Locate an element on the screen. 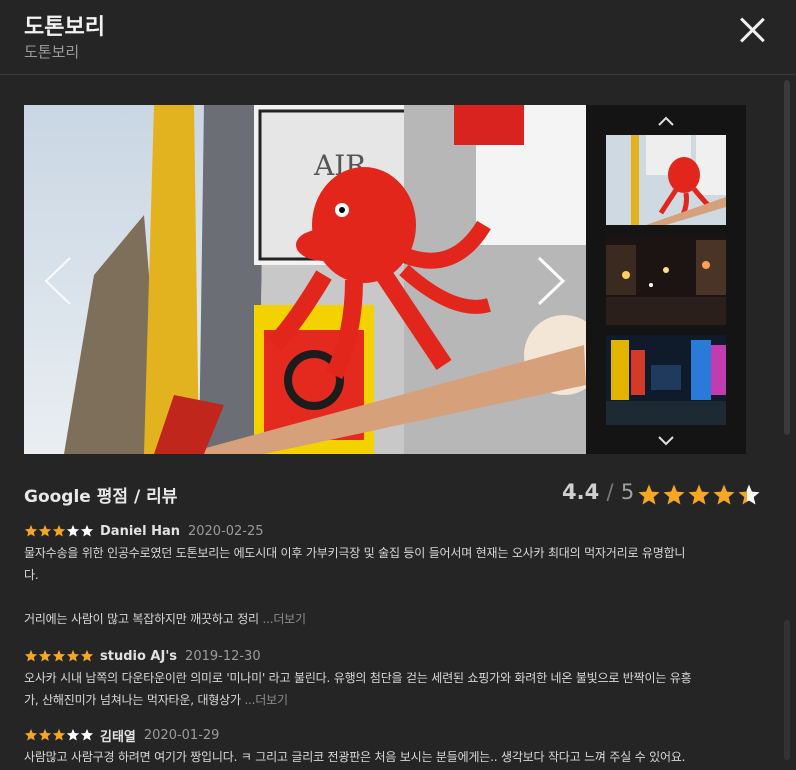  scrollbar is located at coordinates (787, 425).